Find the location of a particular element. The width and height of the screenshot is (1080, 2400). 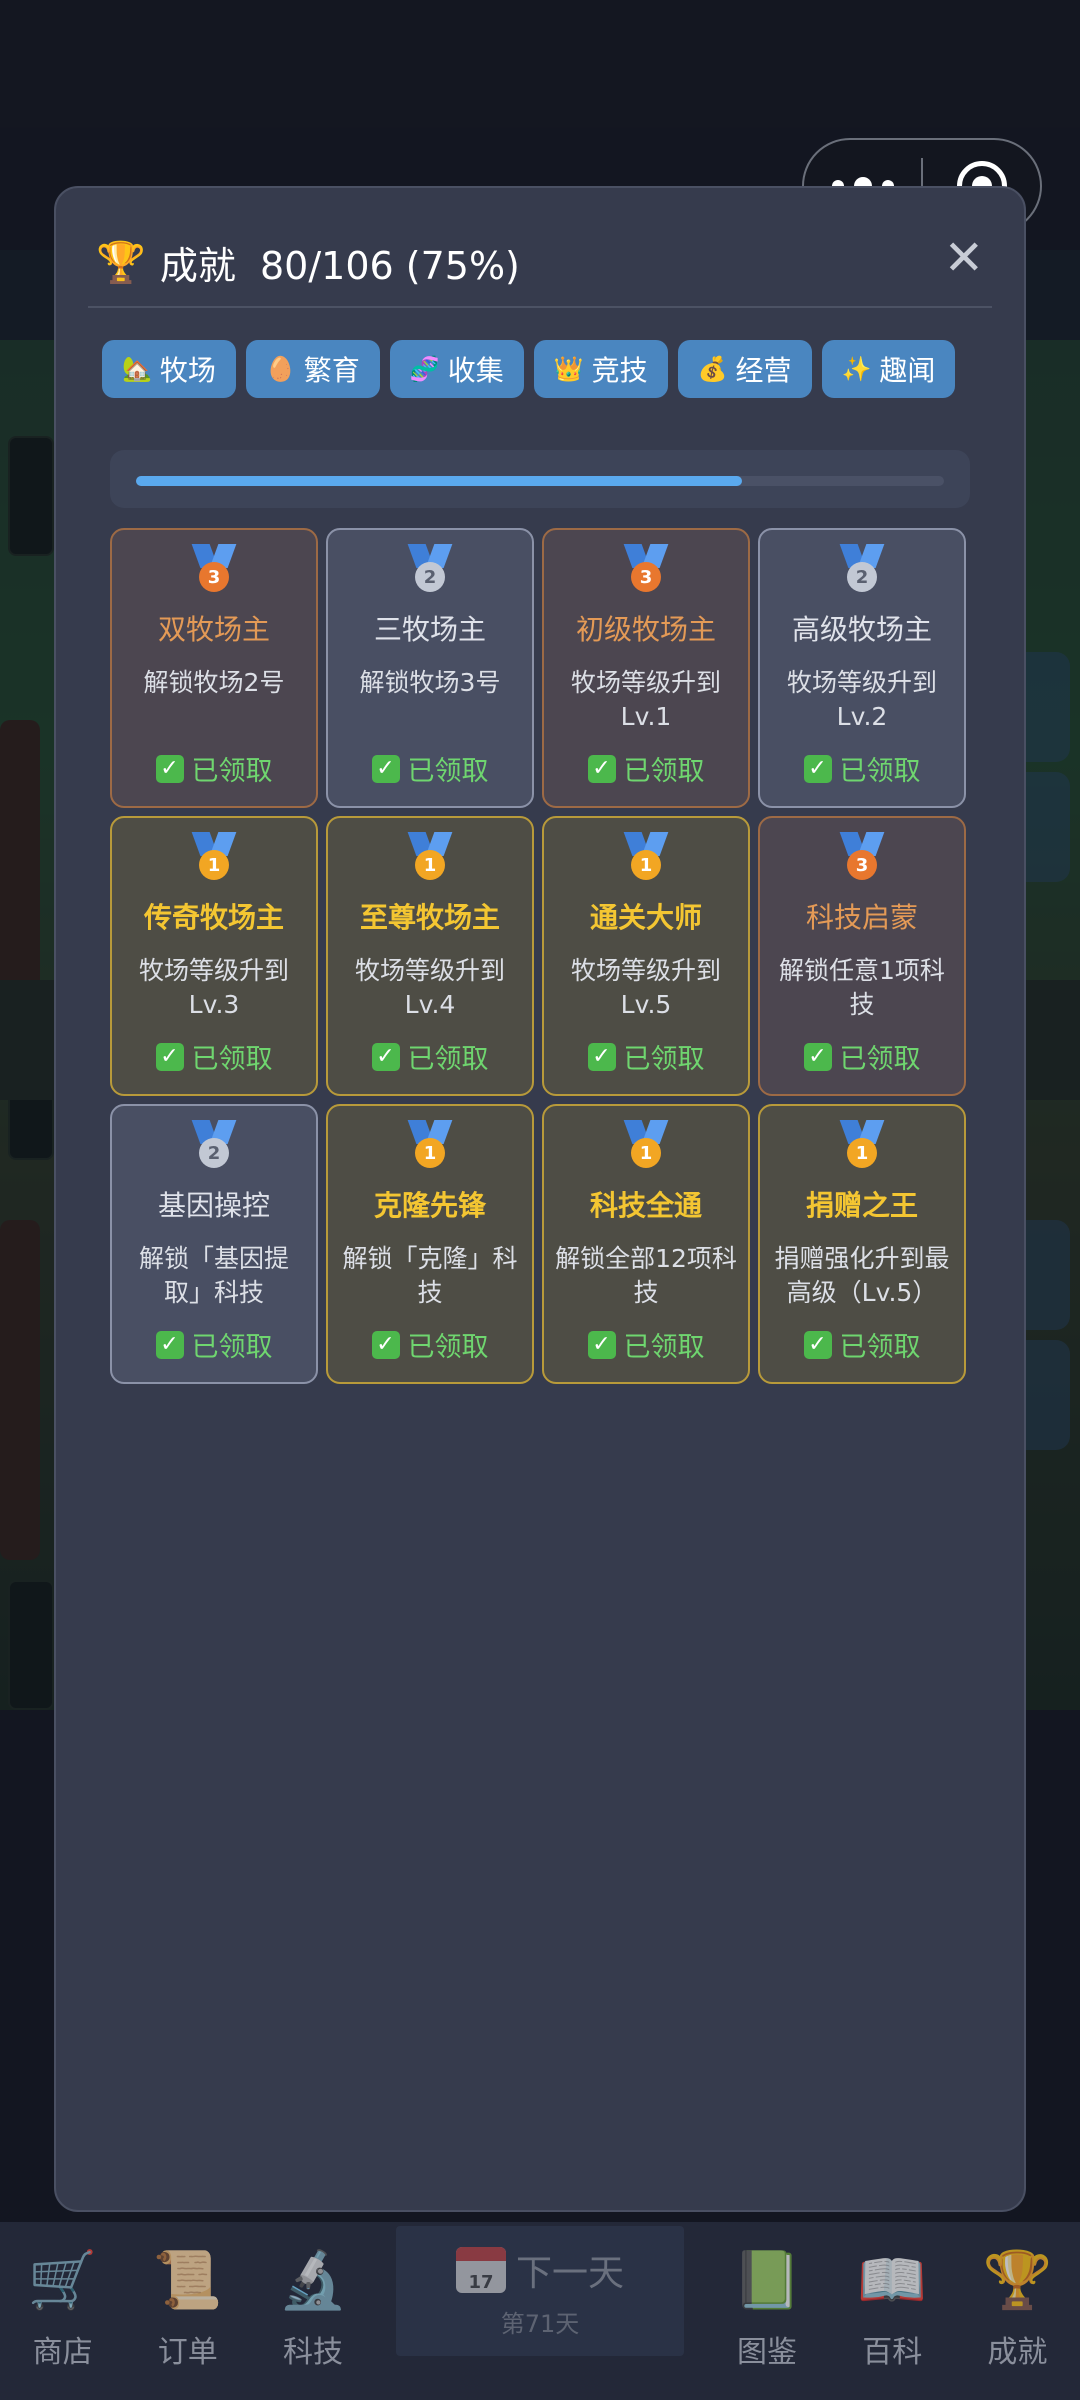

achievement-title: 科技启蒙 is located at coordinates (861, 917).